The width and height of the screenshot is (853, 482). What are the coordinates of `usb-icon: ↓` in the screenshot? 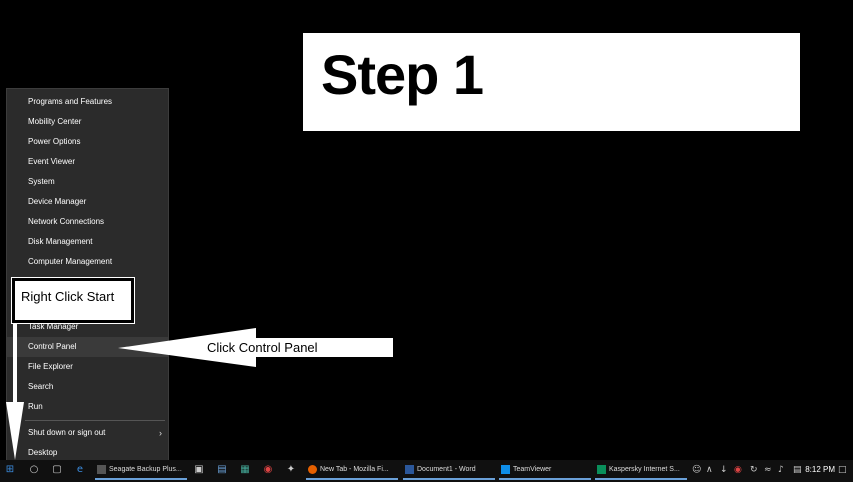 It's located at (724, 470).